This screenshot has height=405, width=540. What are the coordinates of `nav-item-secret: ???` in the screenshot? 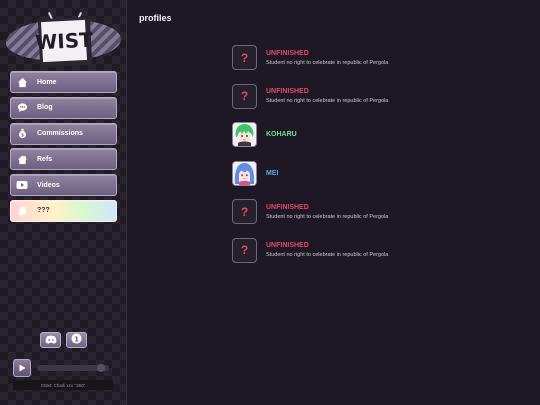 It's located at (63, 210).